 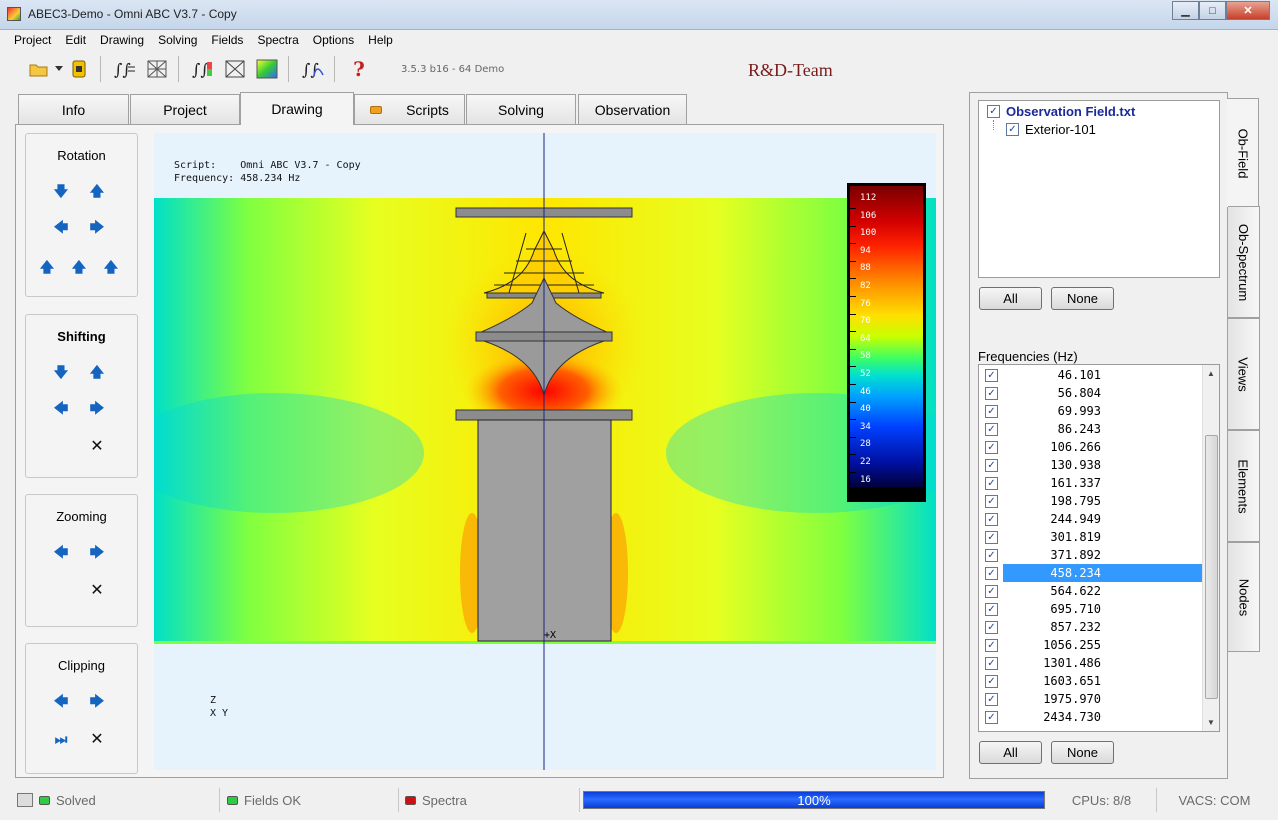 What do you see at coordinates (1061, 111) in the screenshot?
I see `tree-root: ✓ Observation Field.txt` at bounding box center [1061, 111].